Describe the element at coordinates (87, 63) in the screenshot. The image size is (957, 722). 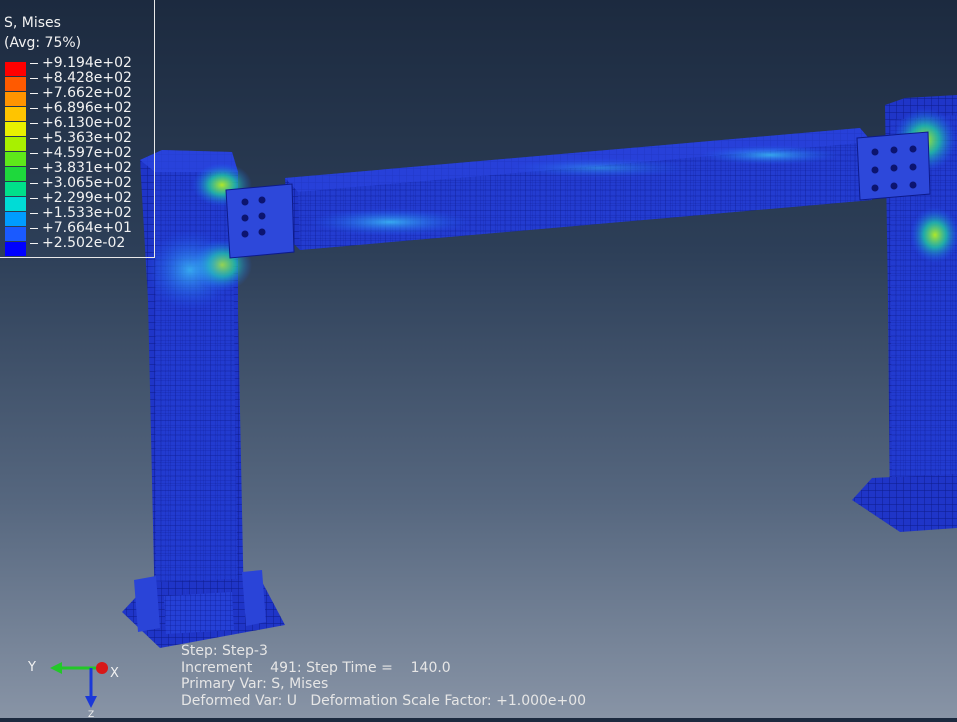
I see `legend-value: +9.194e+02` at that location.